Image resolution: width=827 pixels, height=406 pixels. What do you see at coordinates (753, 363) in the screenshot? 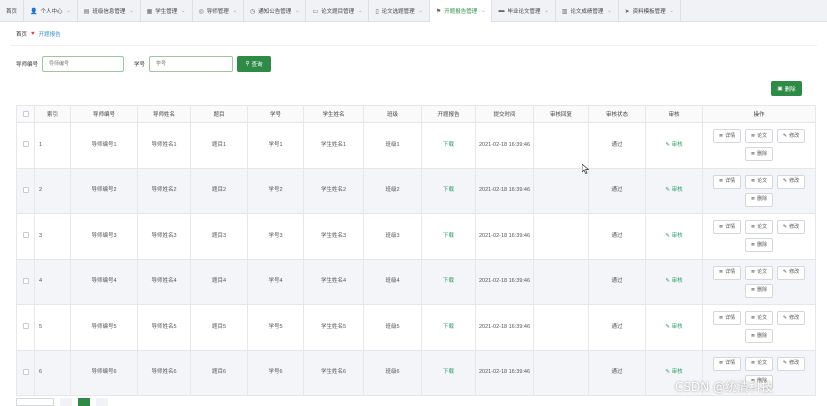
I see `document-icon: ≣` at bounding box center [753, 363].